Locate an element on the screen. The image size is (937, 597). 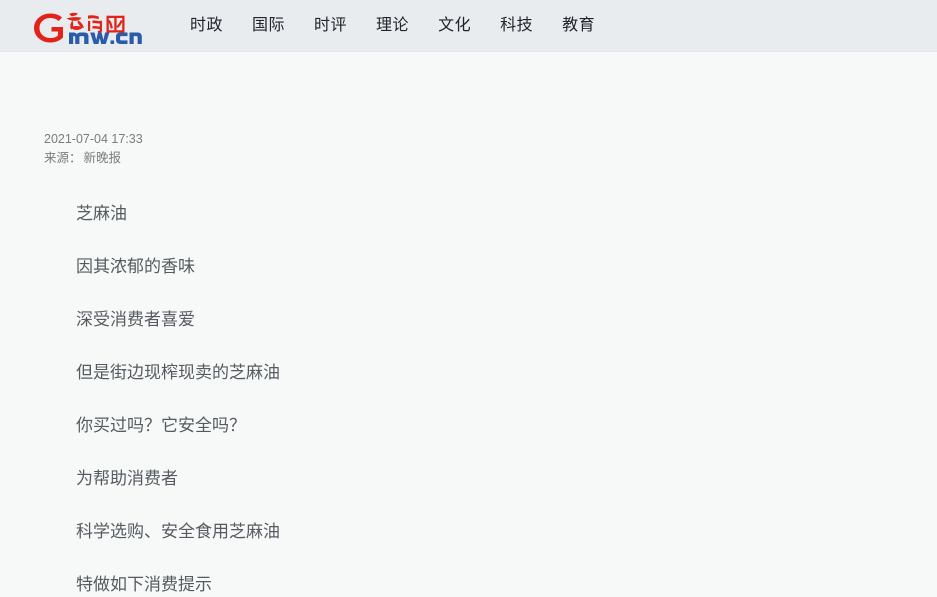
article-paragraph: 但是街边现榨现卖的芝麻油 is located at coordinates (178, 372).